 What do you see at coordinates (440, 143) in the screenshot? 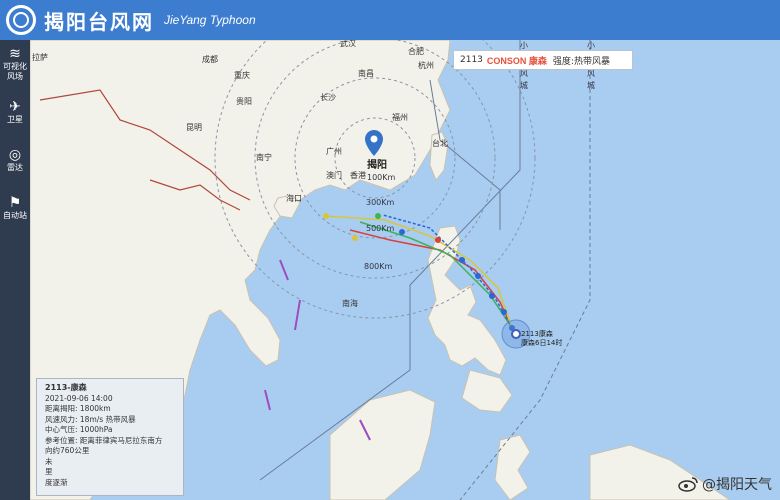
I see `city-label: 台北` at bounding box center [440, 143].